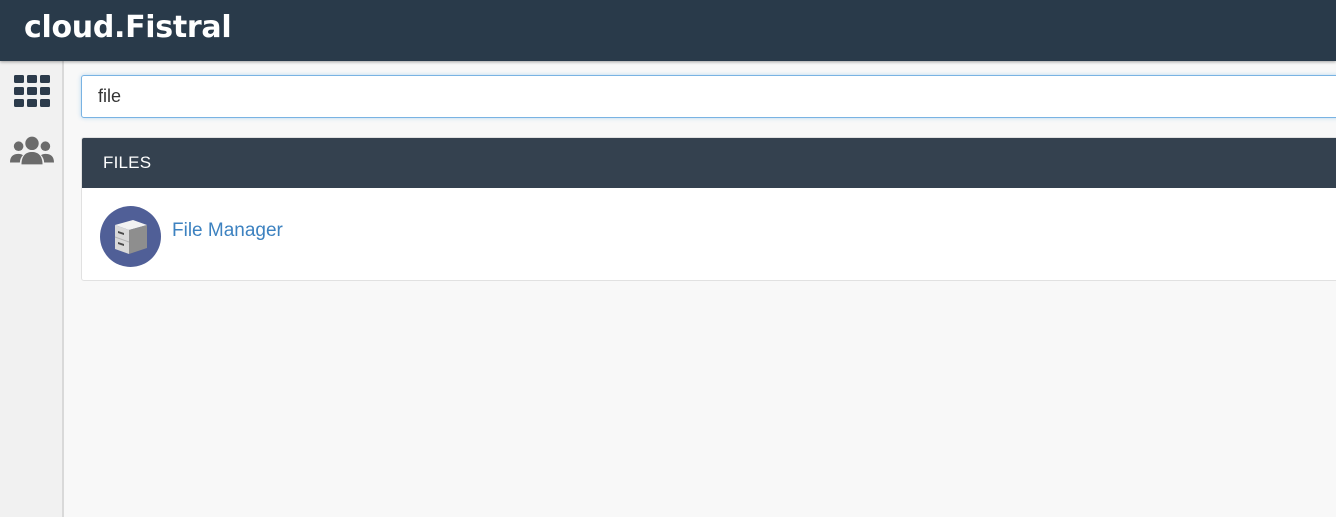  I want to click on sidebar-item-tools, so click(32, 91).